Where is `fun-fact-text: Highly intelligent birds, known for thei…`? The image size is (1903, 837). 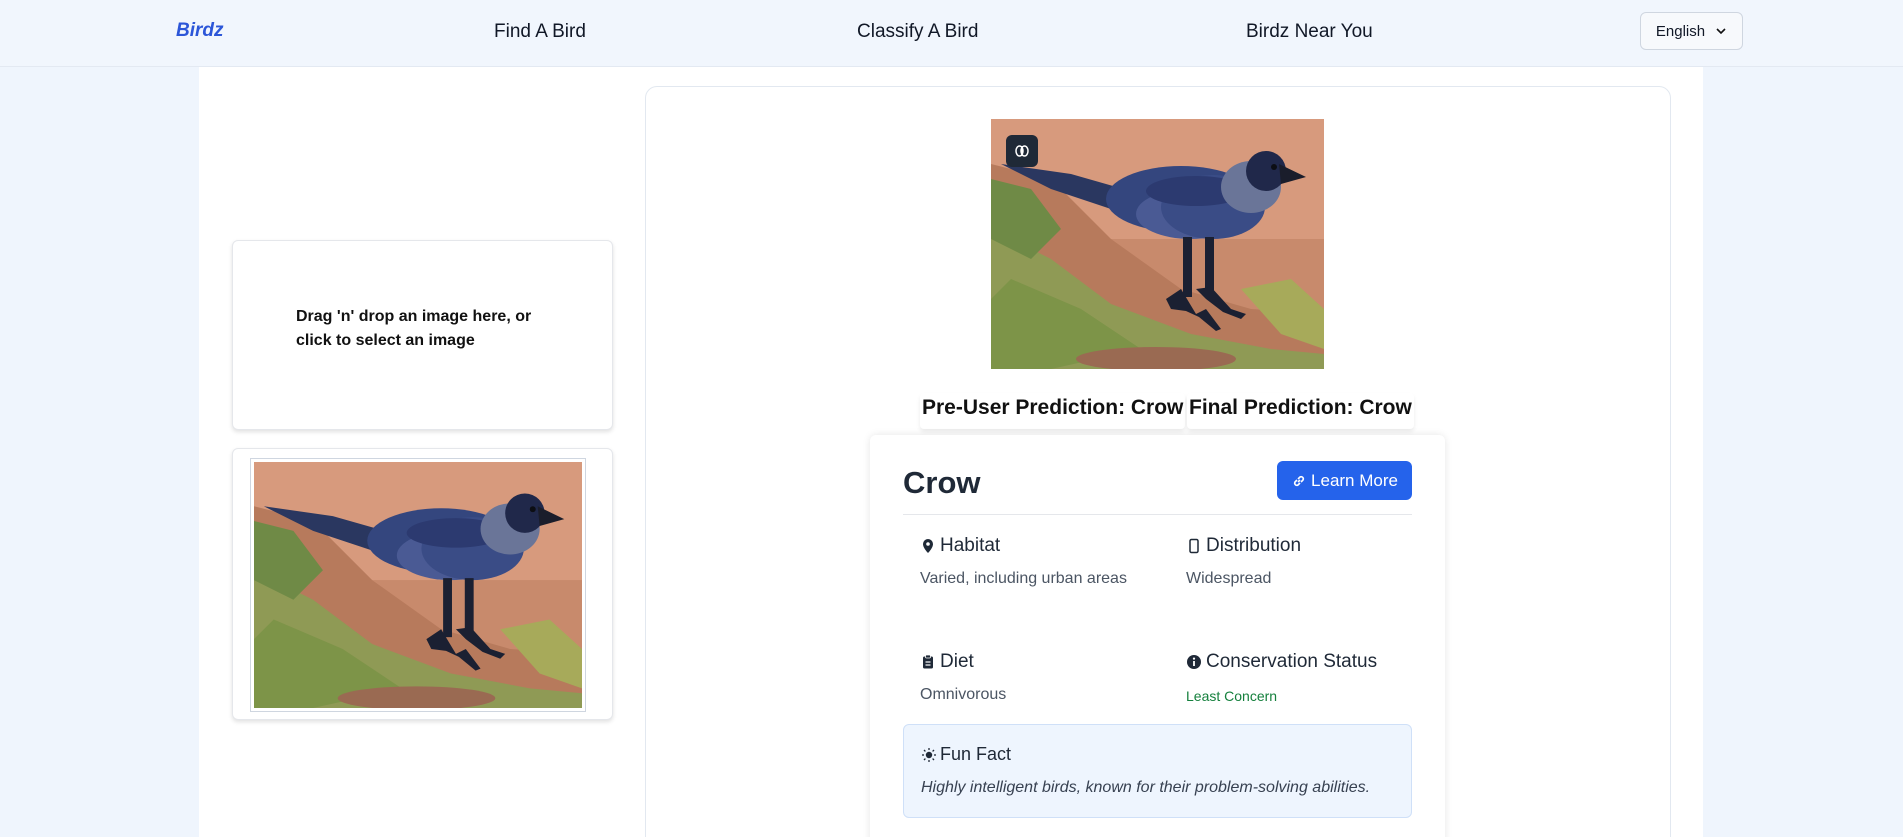 fun-fact-text: Highly intelligent birds, known for thei… is located at coordinates (1146, 787).